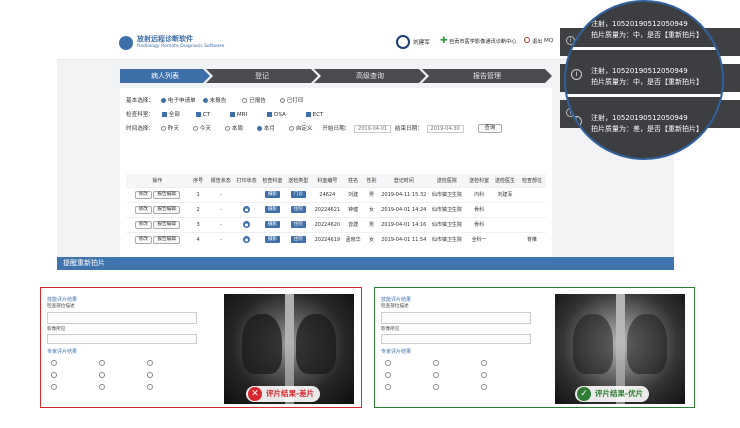 The width and height of the screenshot is (740, 428). What do you see at coordinates (290, 393) in the screenshot?
I see `bad-result-label: 评片结果-差片` at bounding box center [290, 393].